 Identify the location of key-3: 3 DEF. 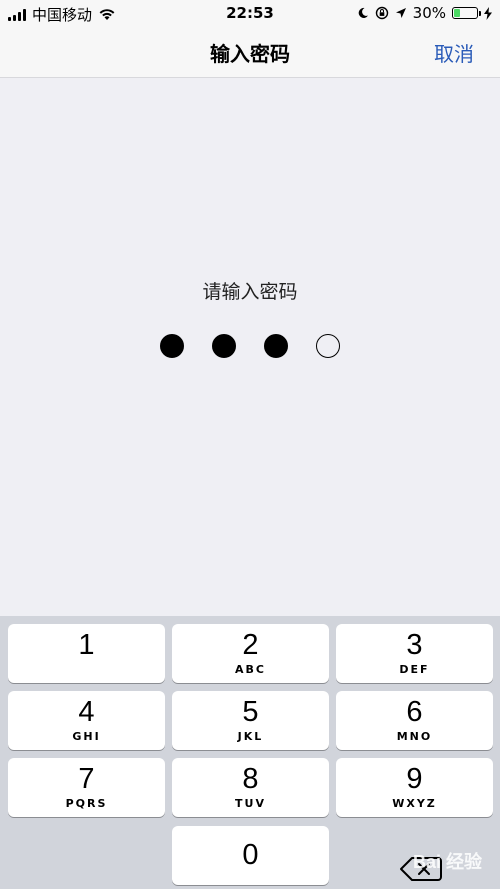
(414, 653).